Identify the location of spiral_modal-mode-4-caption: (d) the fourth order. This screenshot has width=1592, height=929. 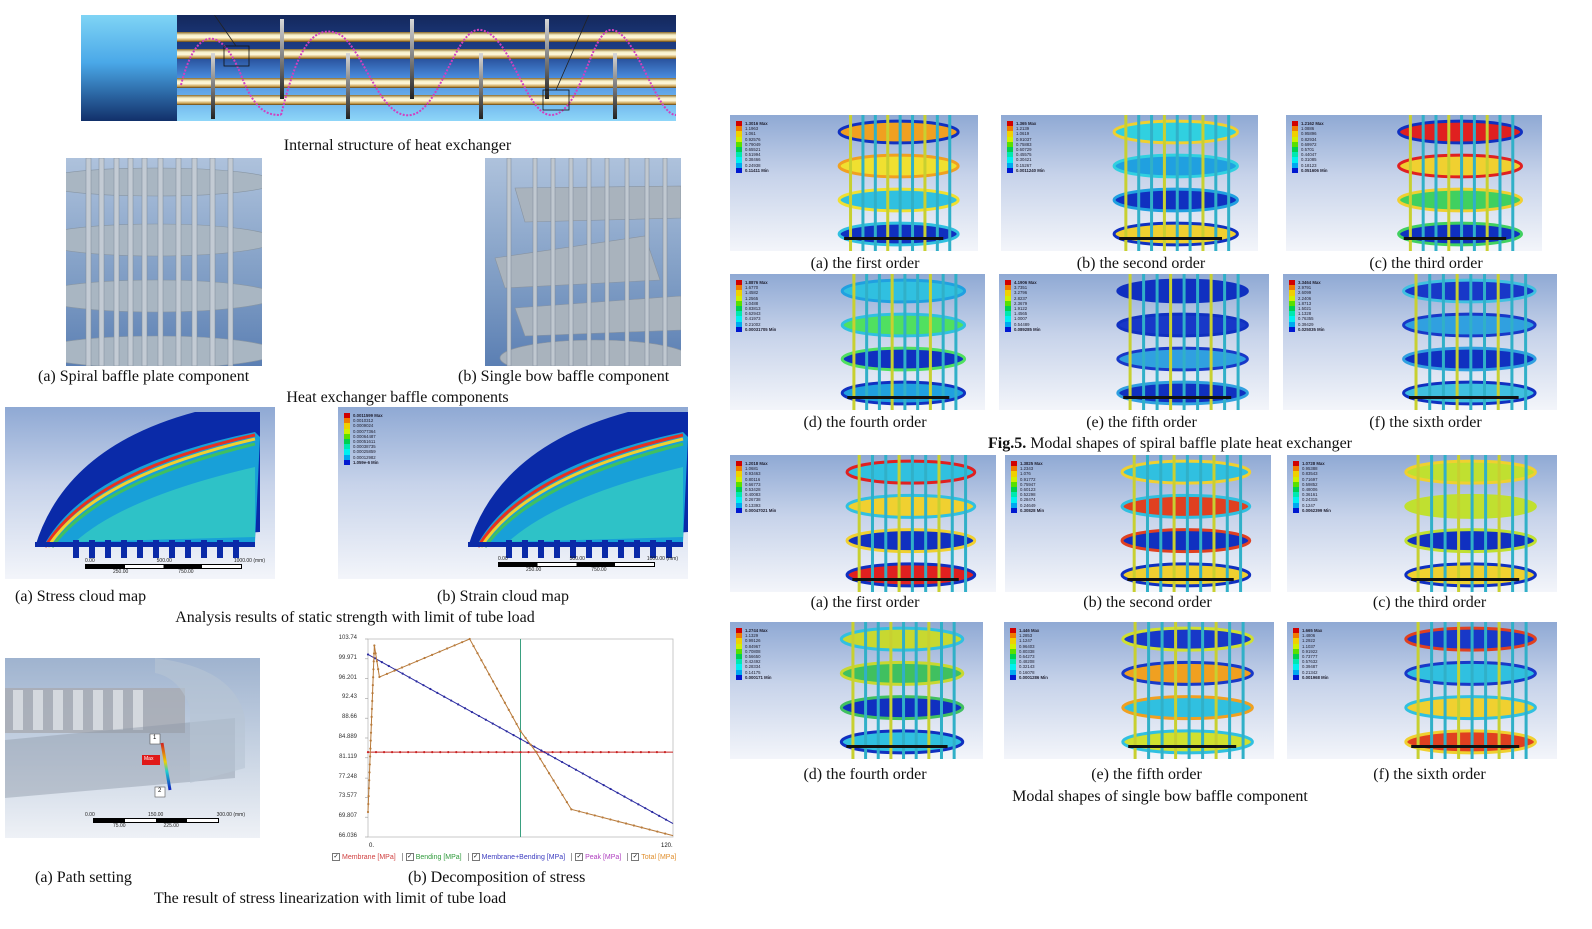
(865, 422).